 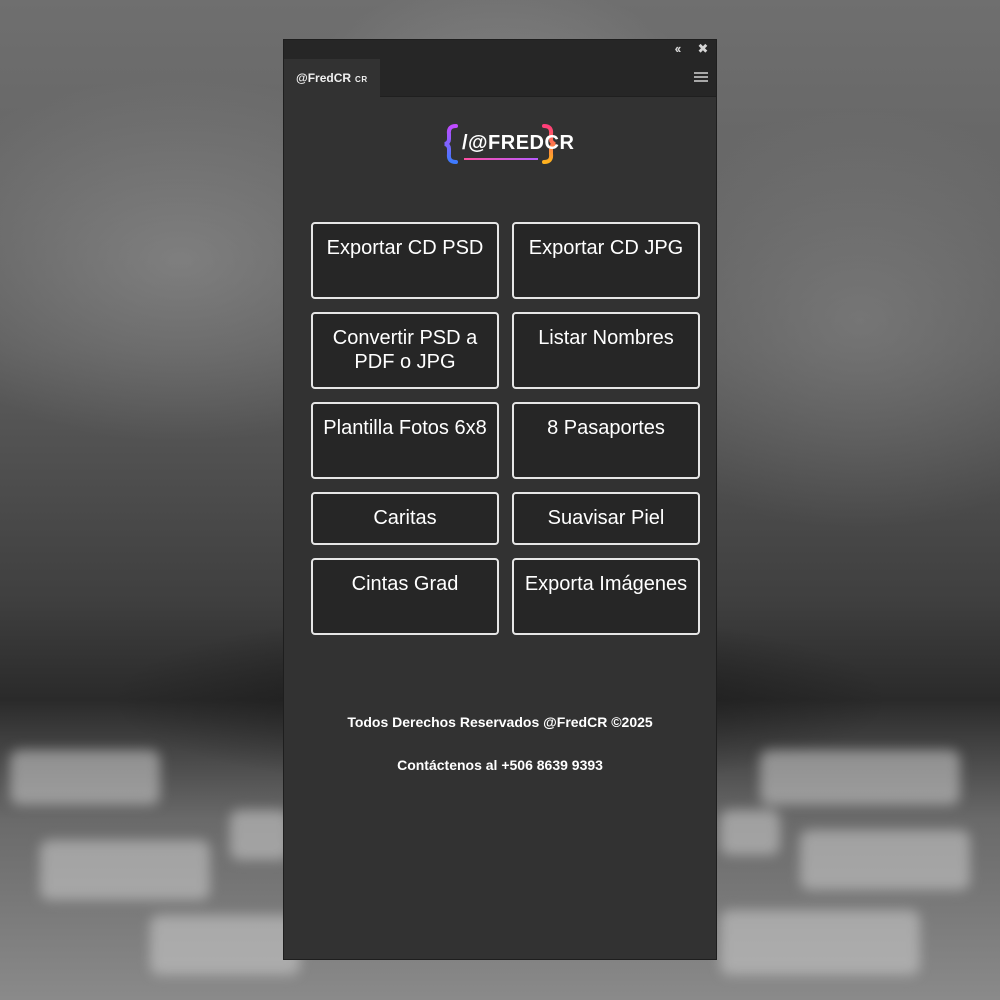 I want to click on fredcr-logo: /@FREDCR, so click(x=509, y=144).